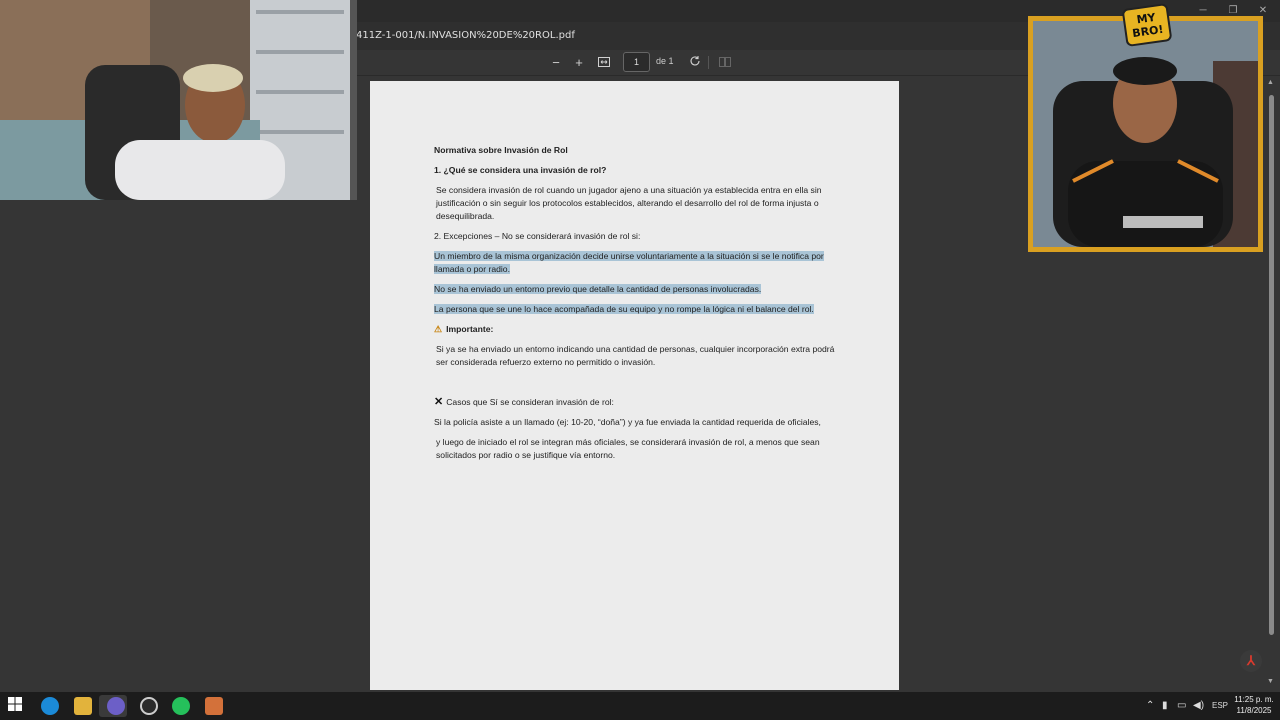  What do you see at coordinates (438, 329) in the screenshot?
I see `warning-icon: ⚠` at bounding box center [438, 329].